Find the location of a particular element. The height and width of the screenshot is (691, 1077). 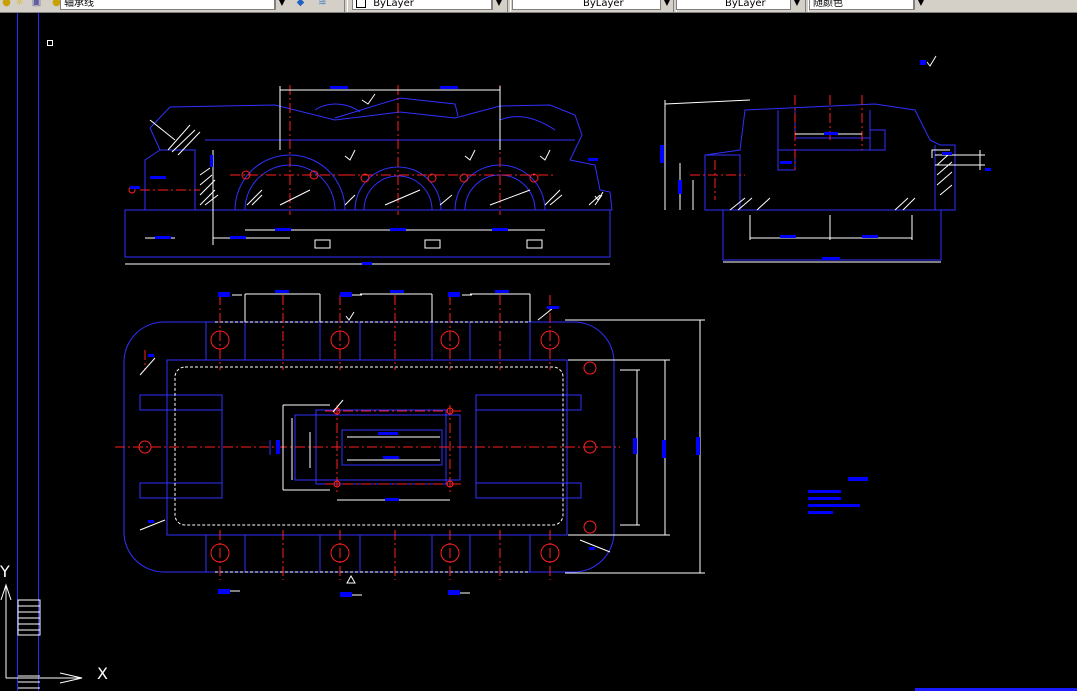

layer-select: 轴承线 is located at coordinates (167, 5).